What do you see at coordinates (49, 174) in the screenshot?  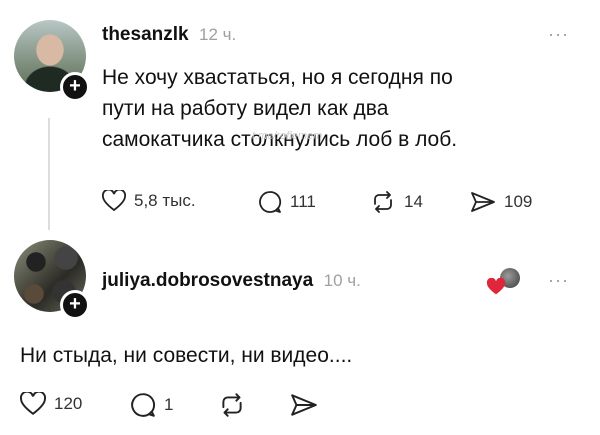 I see `thread-line` at bounding box center [49, 174].